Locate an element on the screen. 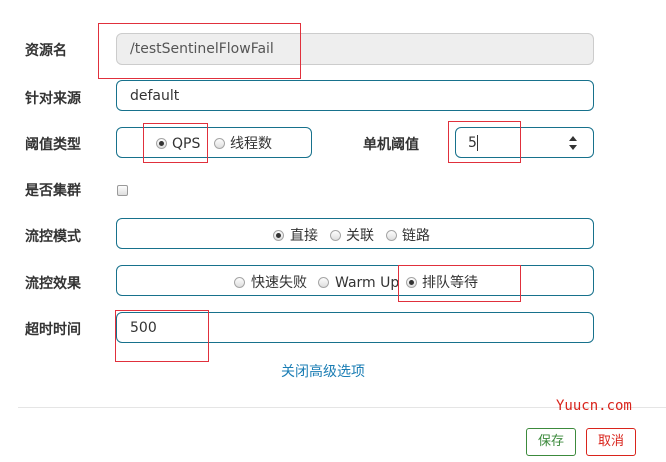  flow-effect-group: 快速失败 Warm Up 排队等待 is located at coordinates (355, 280).